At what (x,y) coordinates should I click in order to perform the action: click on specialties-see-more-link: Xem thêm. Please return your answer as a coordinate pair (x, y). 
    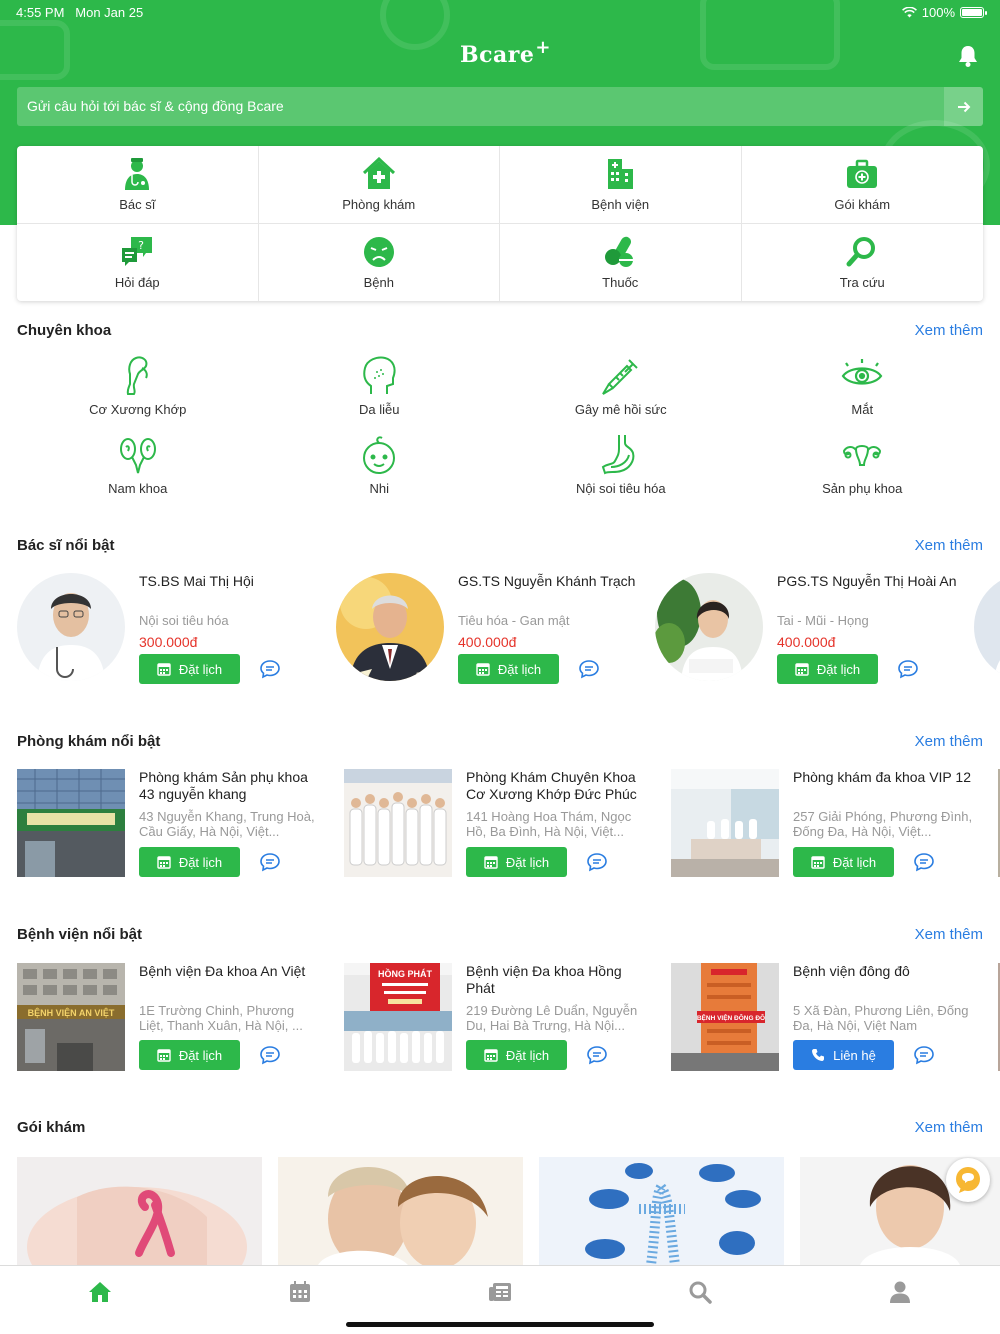
    Looking at the image, I should click on (949, 330).